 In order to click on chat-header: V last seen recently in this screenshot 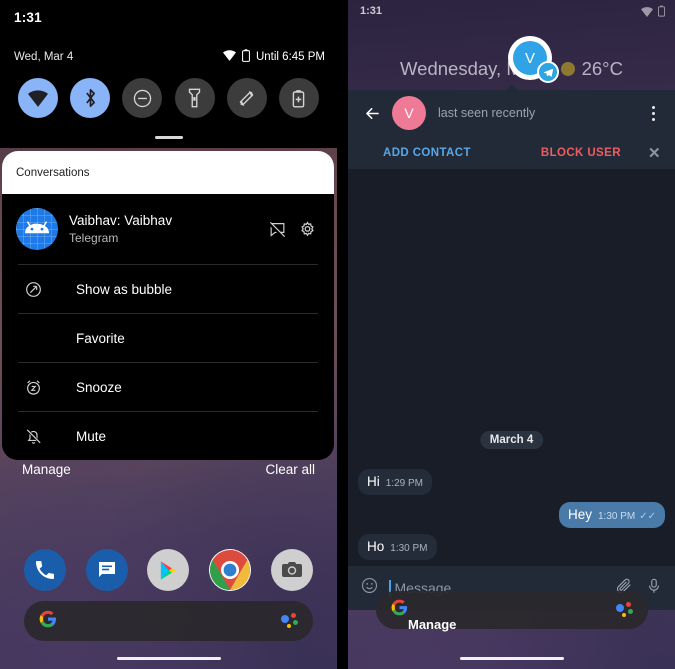, I will do `click(511, 113)`.